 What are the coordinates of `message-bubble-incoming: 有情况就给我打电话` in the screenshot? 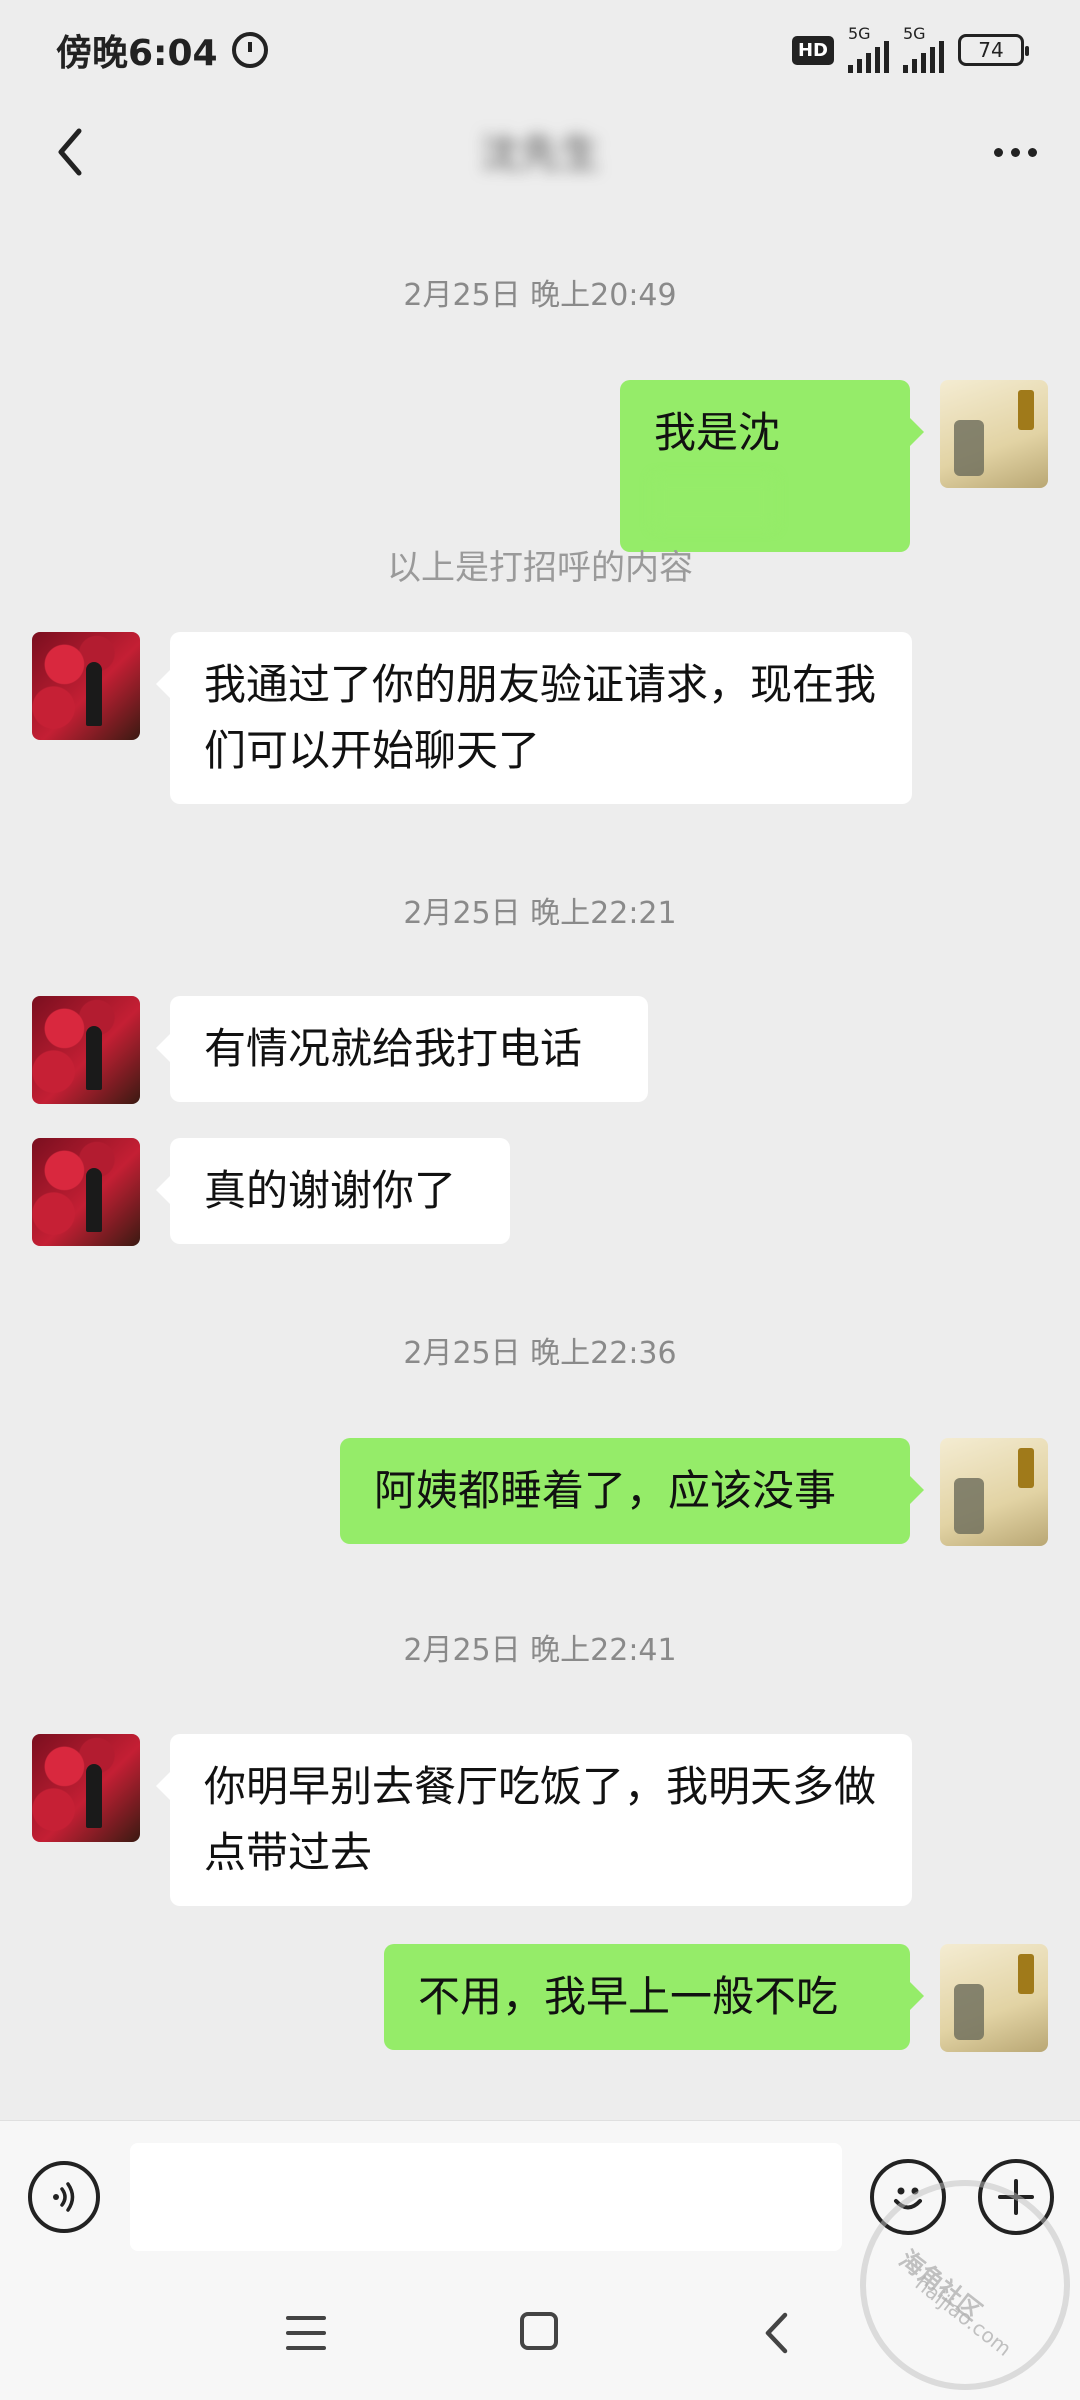 It's located at (402, 1049).